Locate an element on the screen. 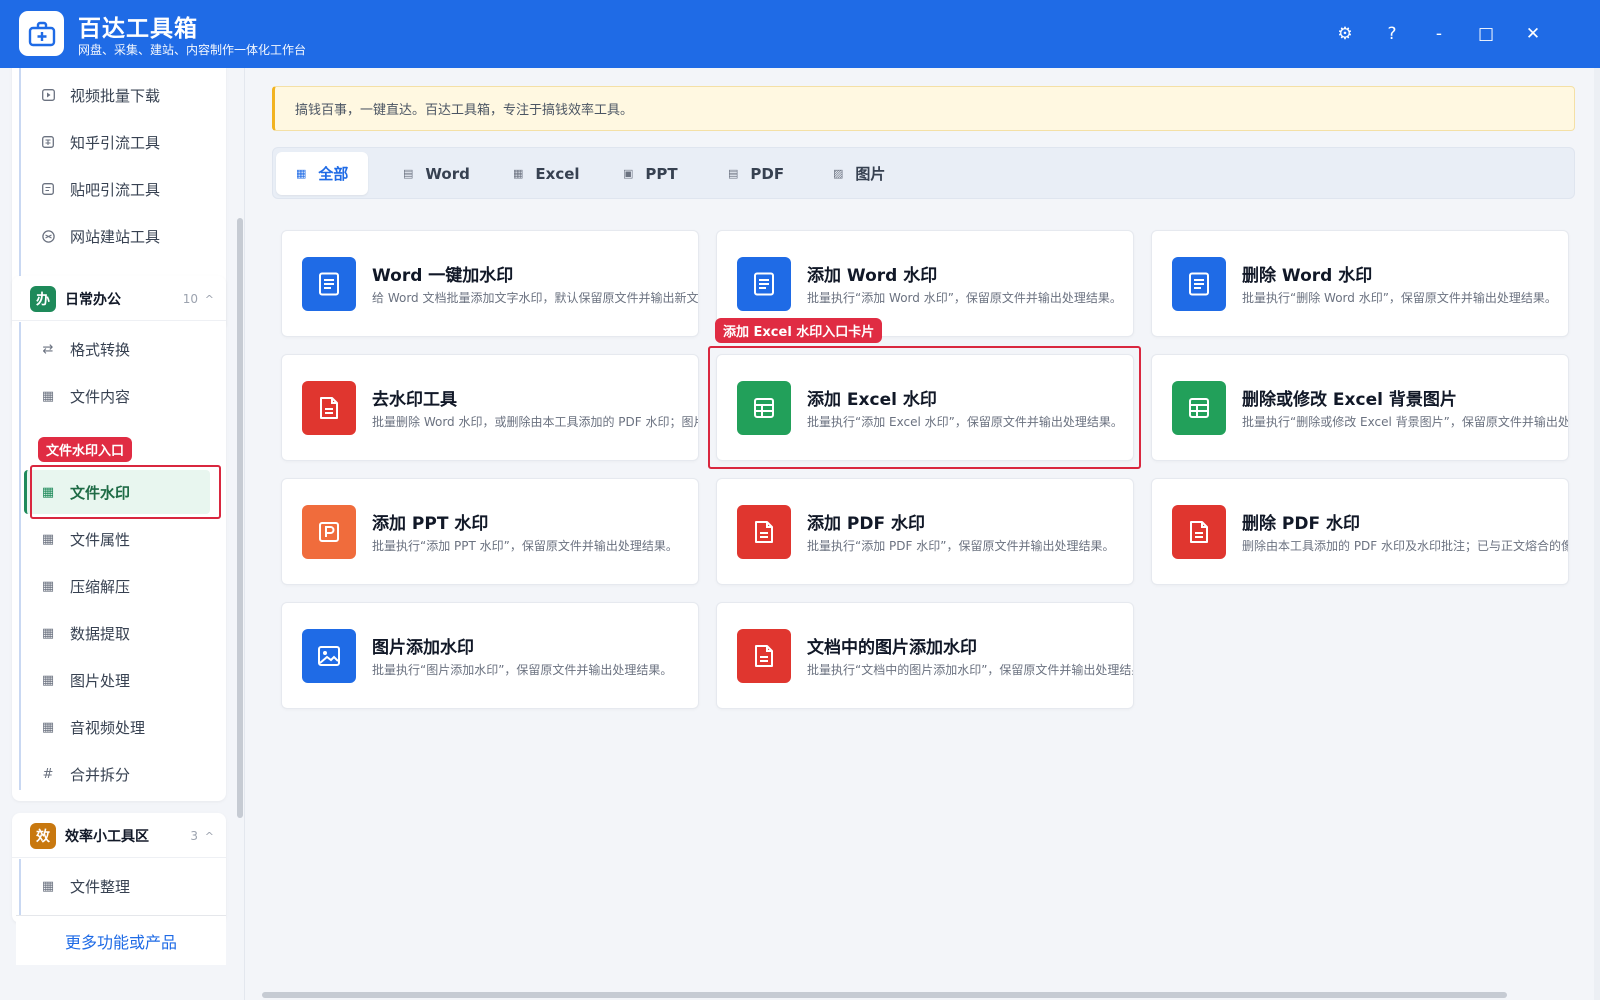  tool-card-title: 添加 PDF 水印 is located at coordinates (866, 524).